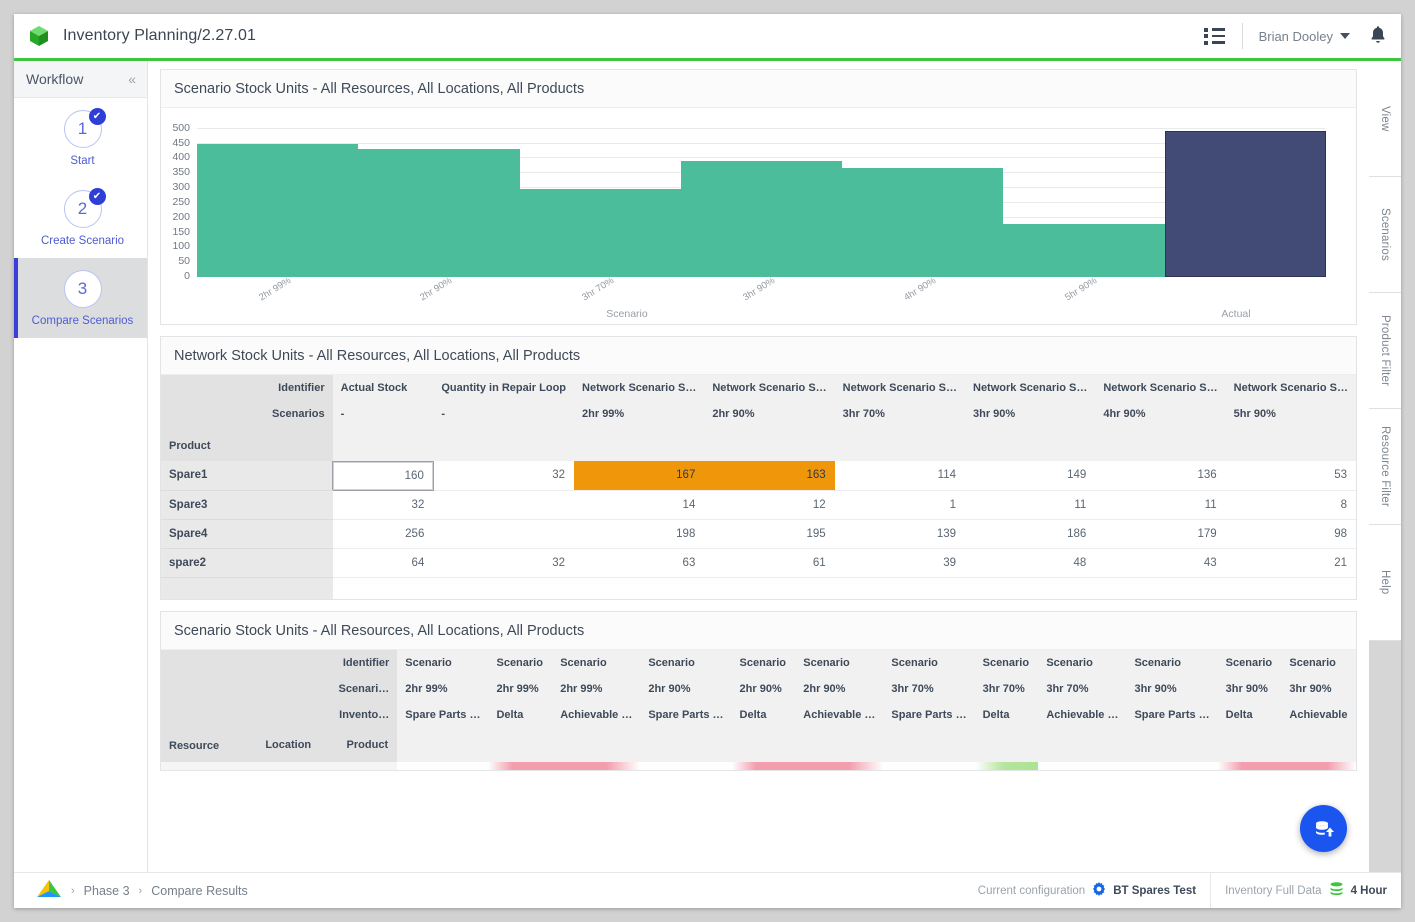 This screenshot has height=922, width=1415. I want to click on network-column-scenario-1: -, so click(504, 414).